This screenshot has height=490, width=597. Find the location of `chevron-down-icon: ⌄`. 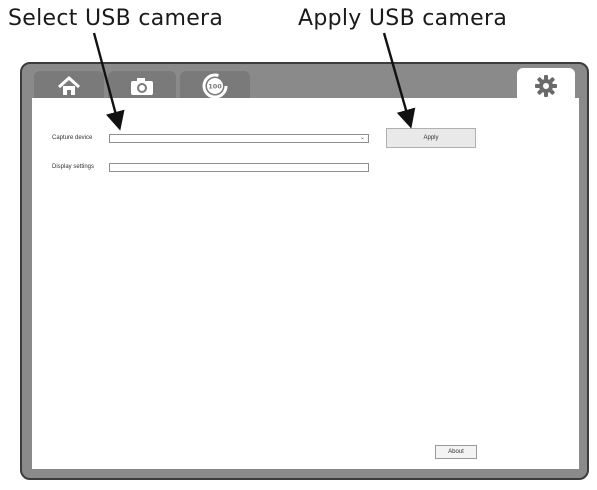

chevron-down-icon: ⌄ is located at coordinates (362, 138).